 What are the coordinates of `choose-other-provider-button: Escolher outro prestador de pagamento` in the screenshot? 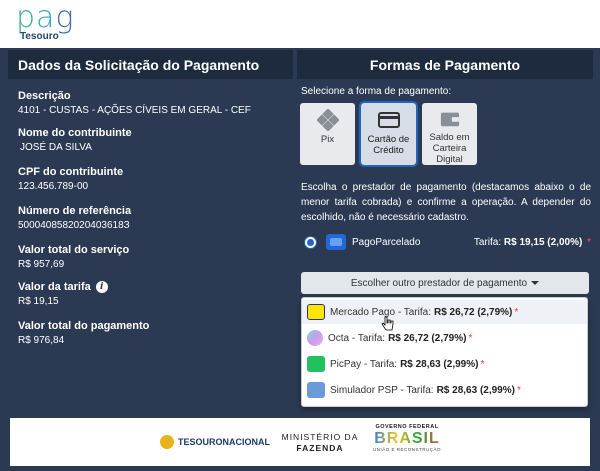 It's located at (445, 283).